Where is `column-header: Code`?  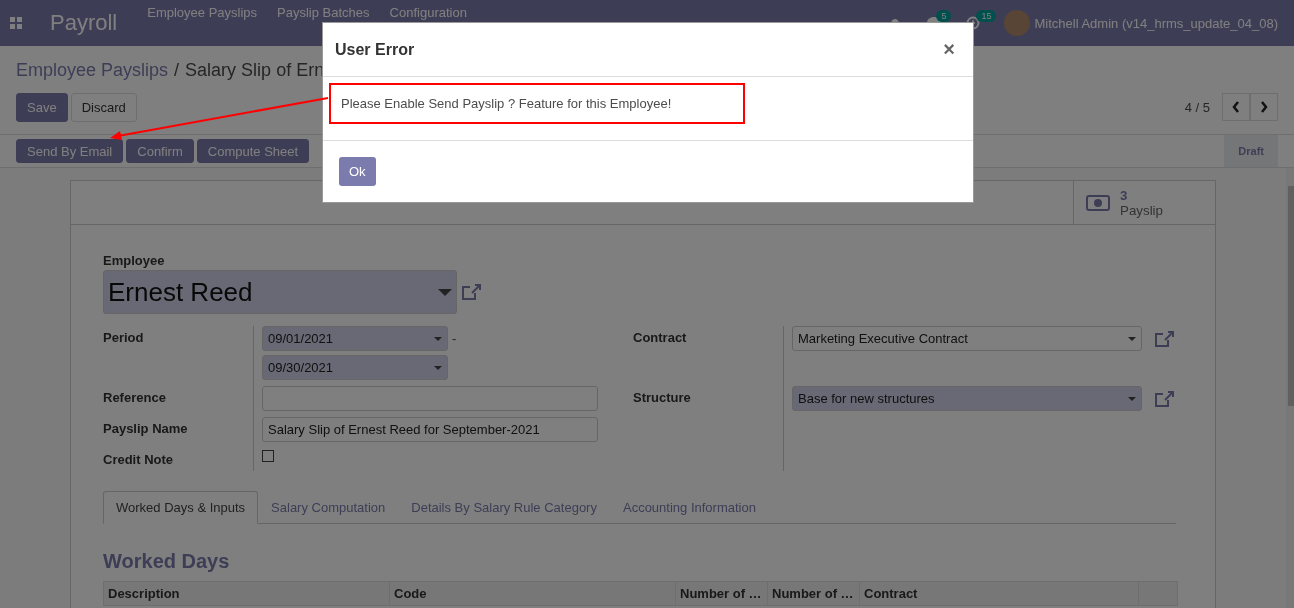 column-header: Code is located at coordinates (533, 593).